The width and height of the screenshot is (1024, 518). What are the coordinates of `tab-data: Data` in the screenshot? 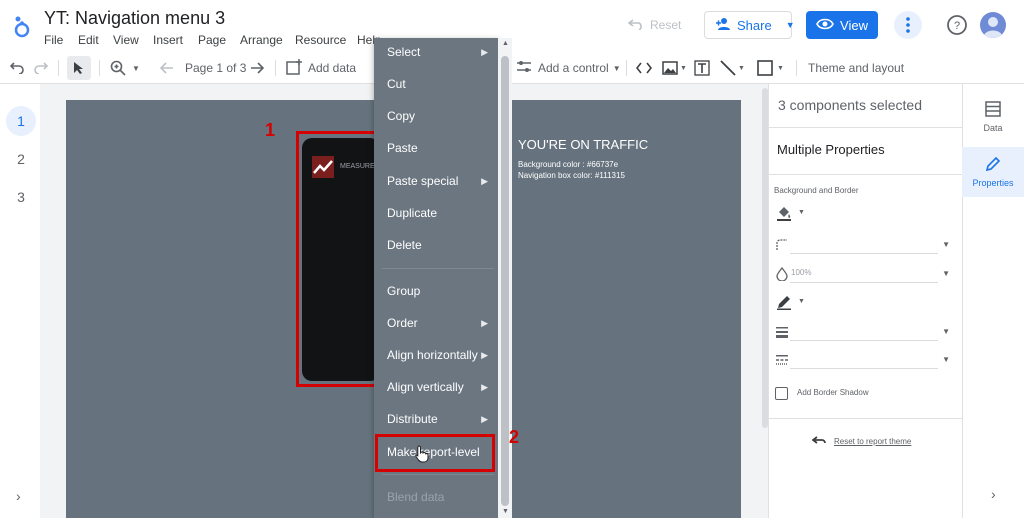 It's located at (993, 117).